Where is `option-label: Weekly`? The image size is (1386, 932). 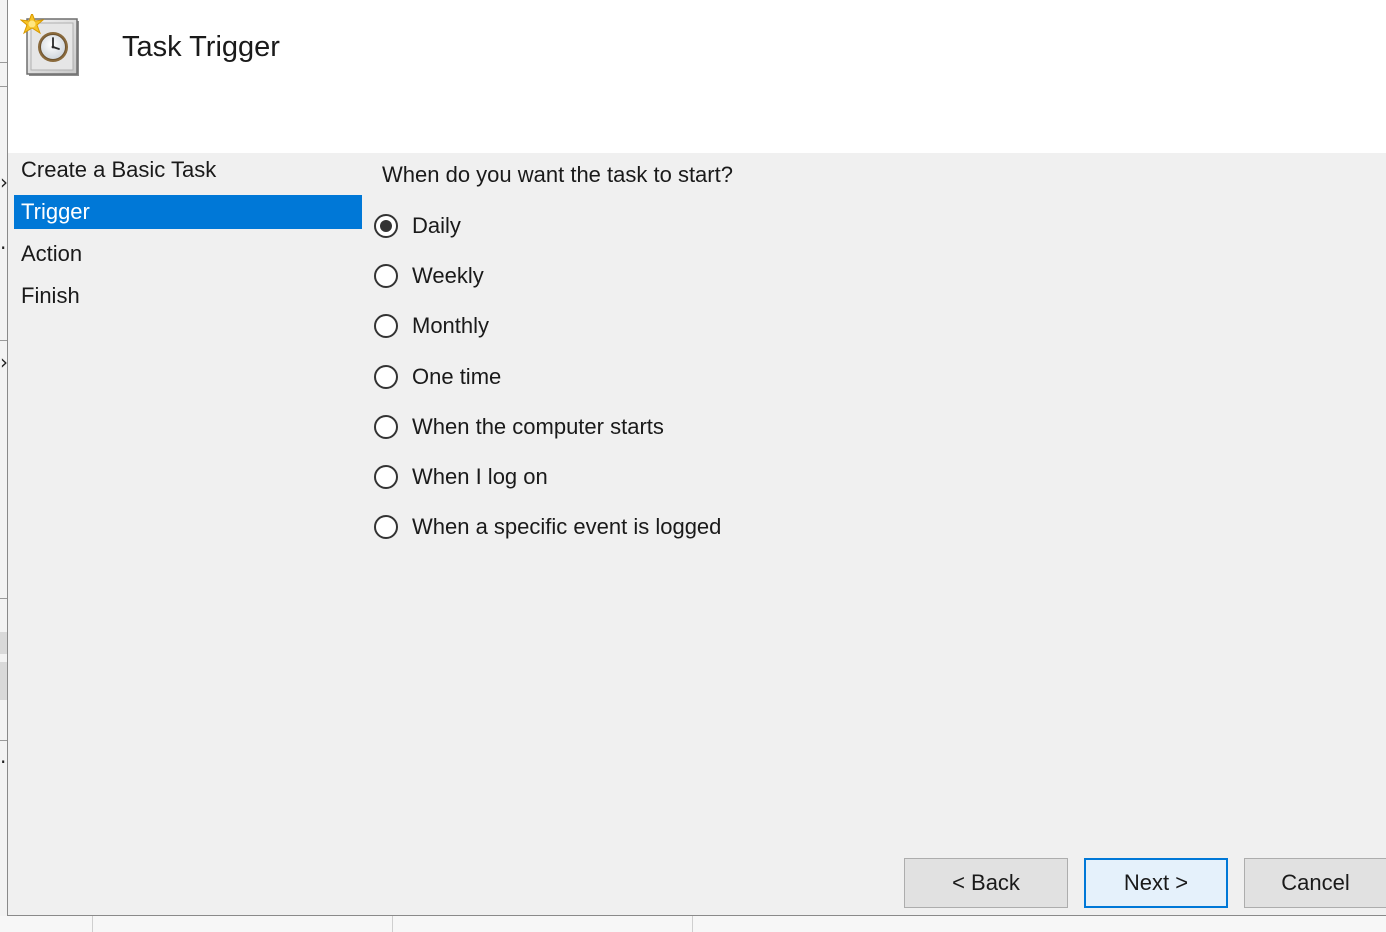 option-label: Weekly is located at coordinates (448, 276).